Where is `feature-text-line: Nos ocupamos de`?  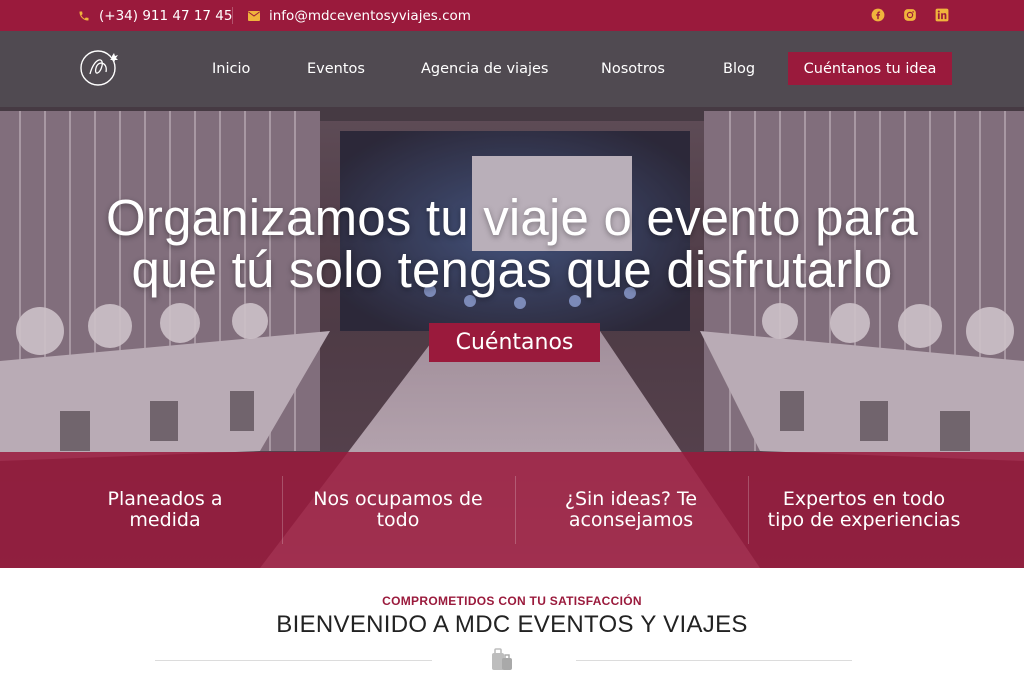 feature-text-line: Nos ocupamos de is located at coordinates (398, 499).